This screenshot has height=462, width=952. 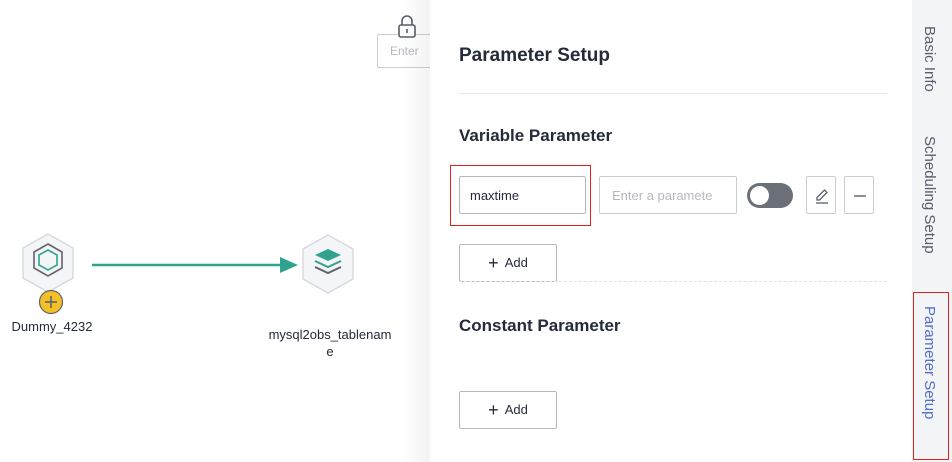 What do you see at coordinates (51, 302) in the screenshot?
I see `add-node-badge-icon` at bounding box center [51, 302].